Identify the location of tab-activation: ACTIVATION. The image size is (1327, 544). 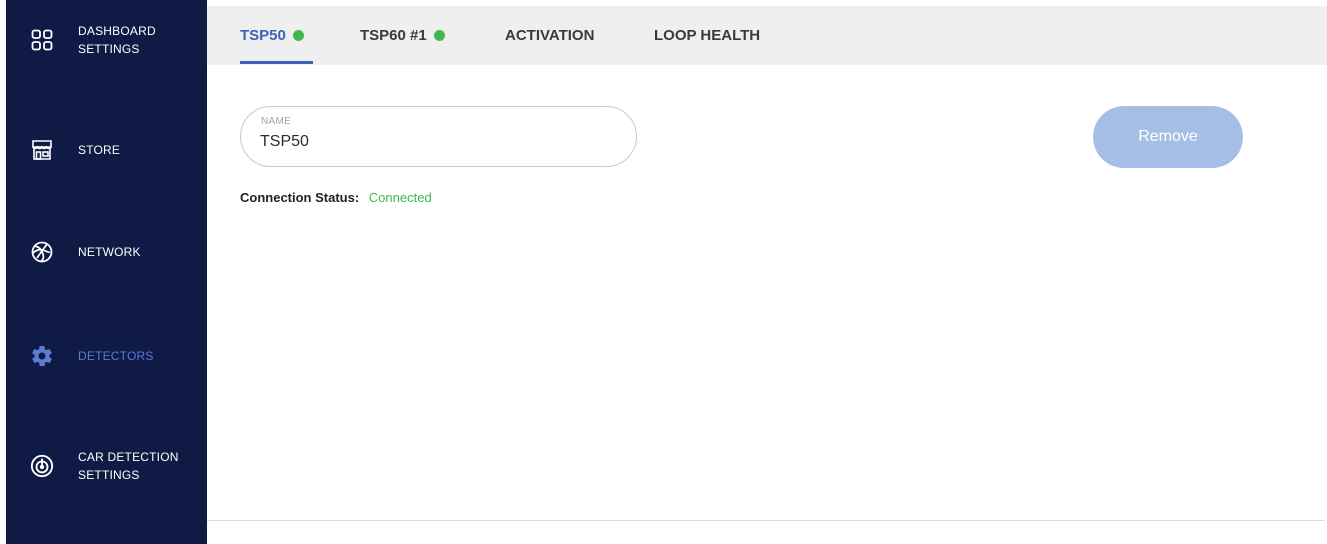
(549, 35).